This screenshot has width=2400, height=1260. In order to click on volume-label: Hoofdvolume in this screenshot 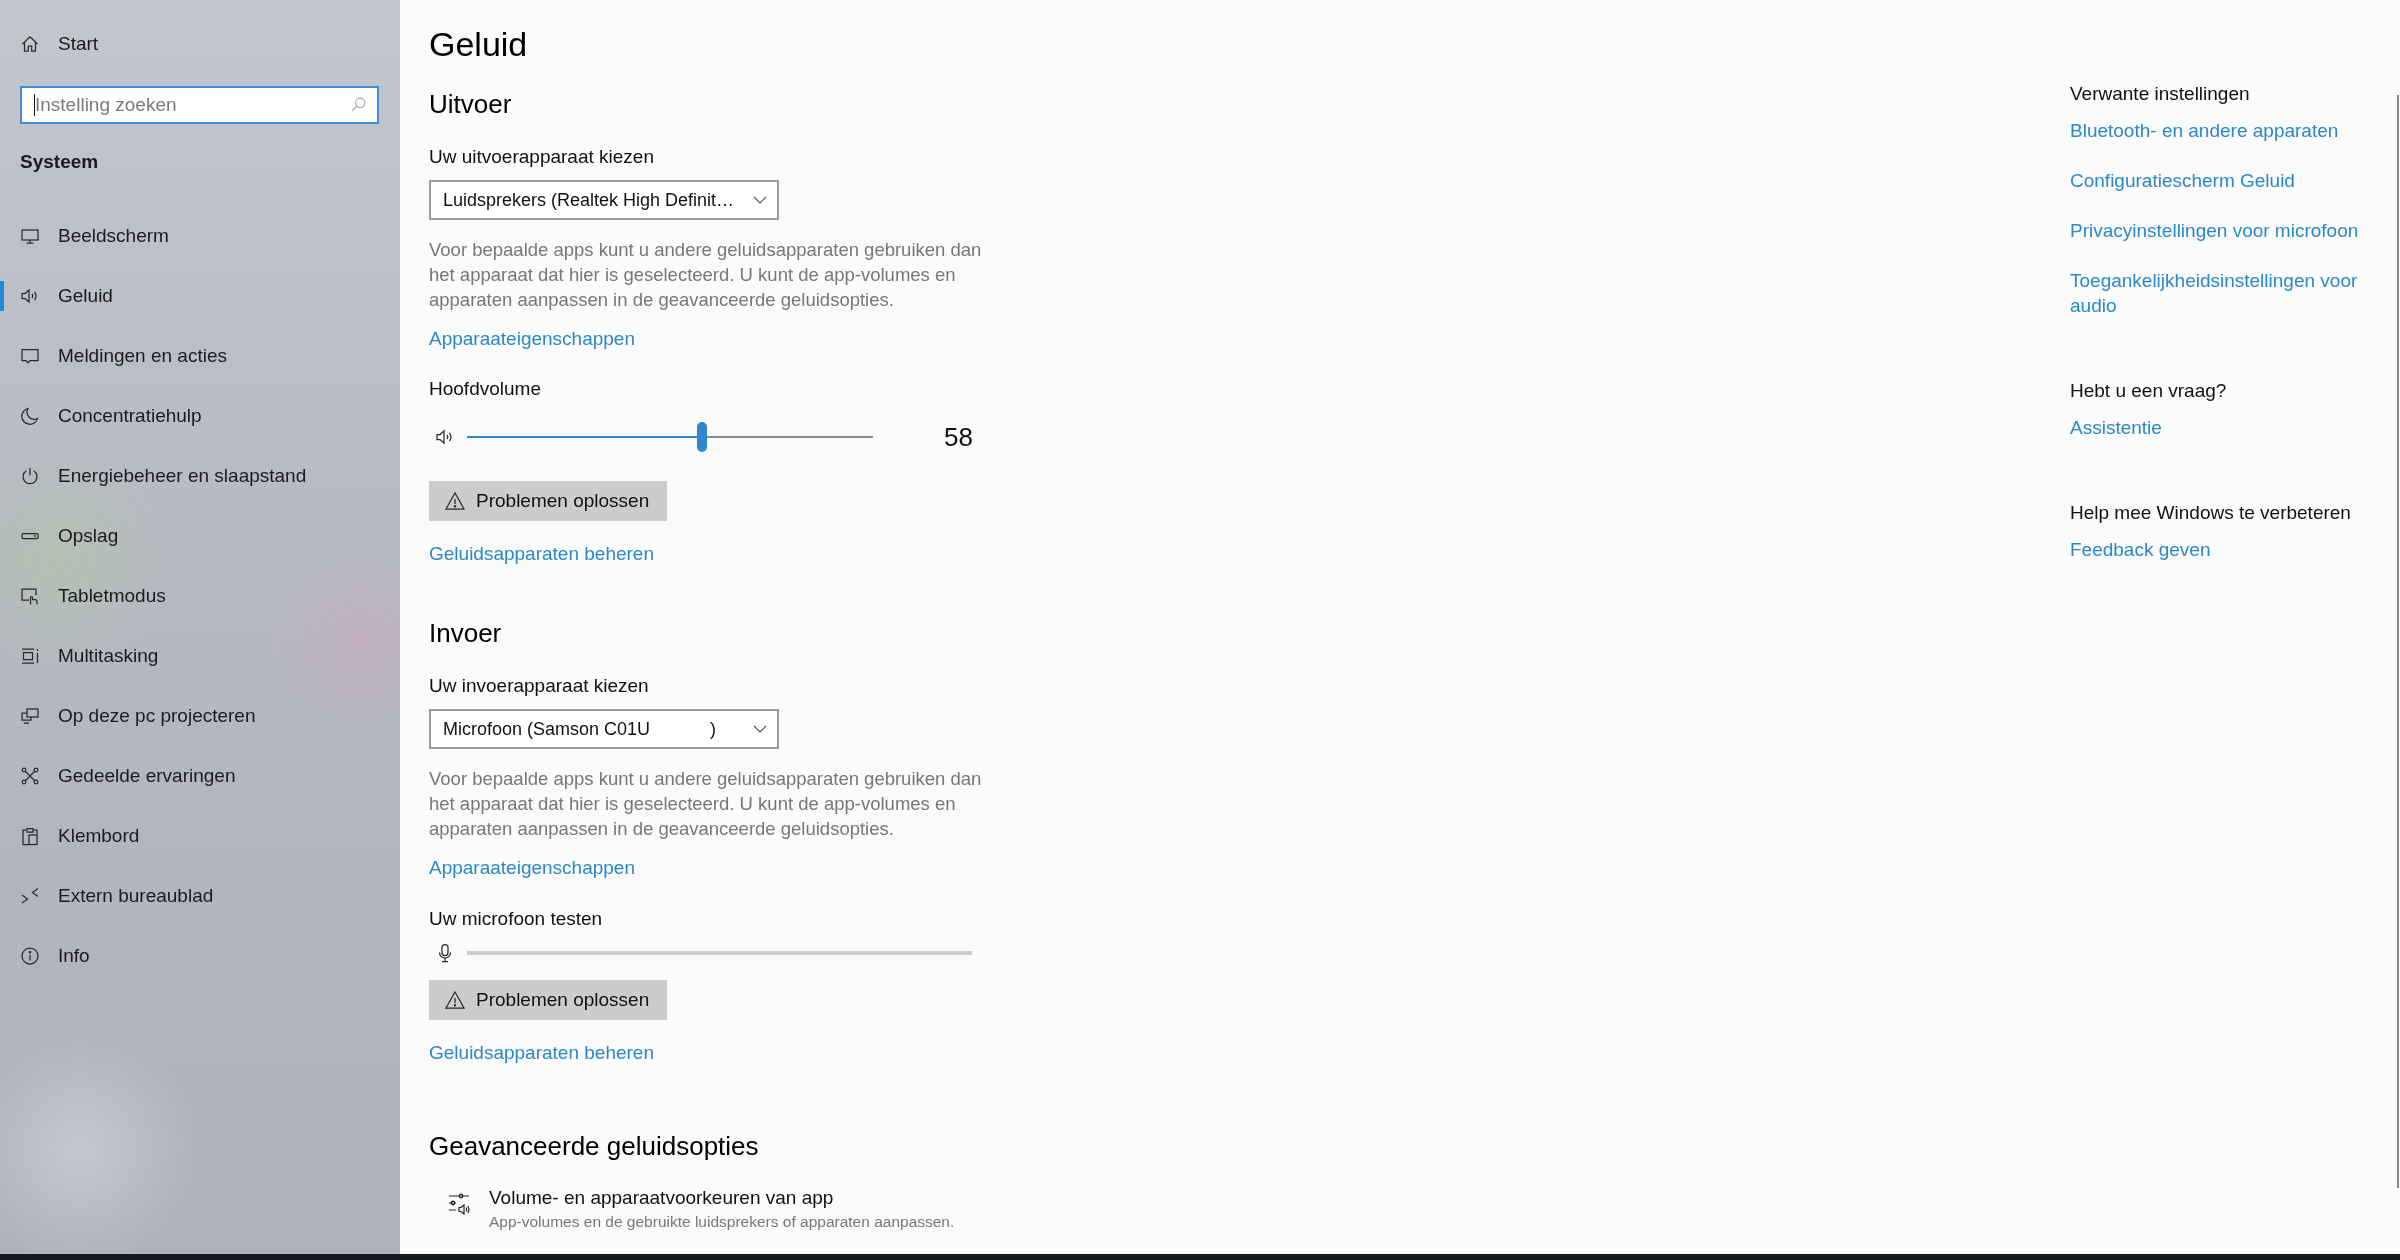, I will do `click(485, 389)`.